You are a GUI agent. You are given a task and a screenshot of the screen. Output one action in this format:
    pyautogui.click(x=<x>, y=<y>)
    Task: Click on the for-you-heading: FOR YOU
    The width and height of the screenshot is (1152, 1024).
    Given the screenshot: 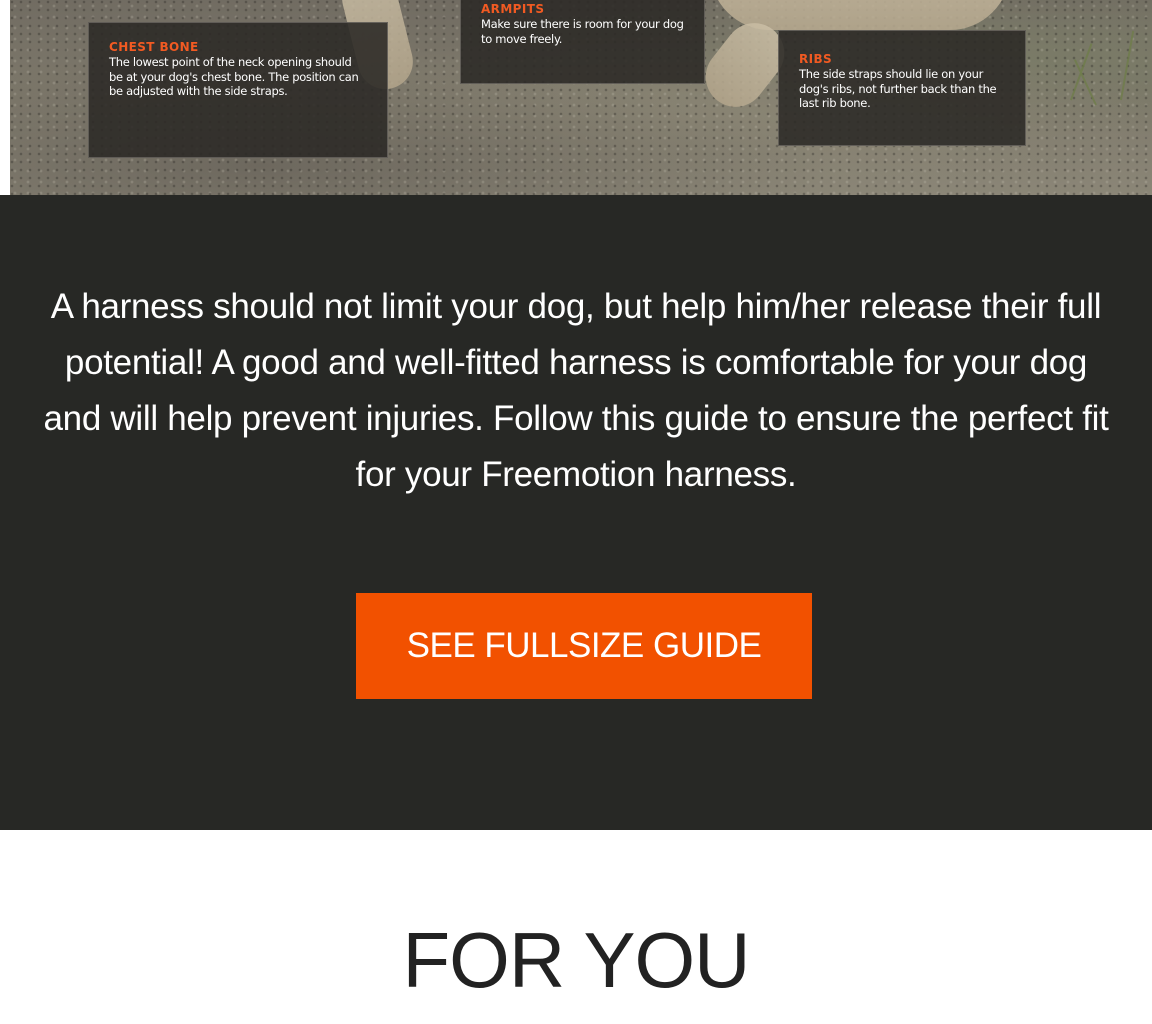 What is the action you would take?
    pyautogui.click(x=576, y=960)
    